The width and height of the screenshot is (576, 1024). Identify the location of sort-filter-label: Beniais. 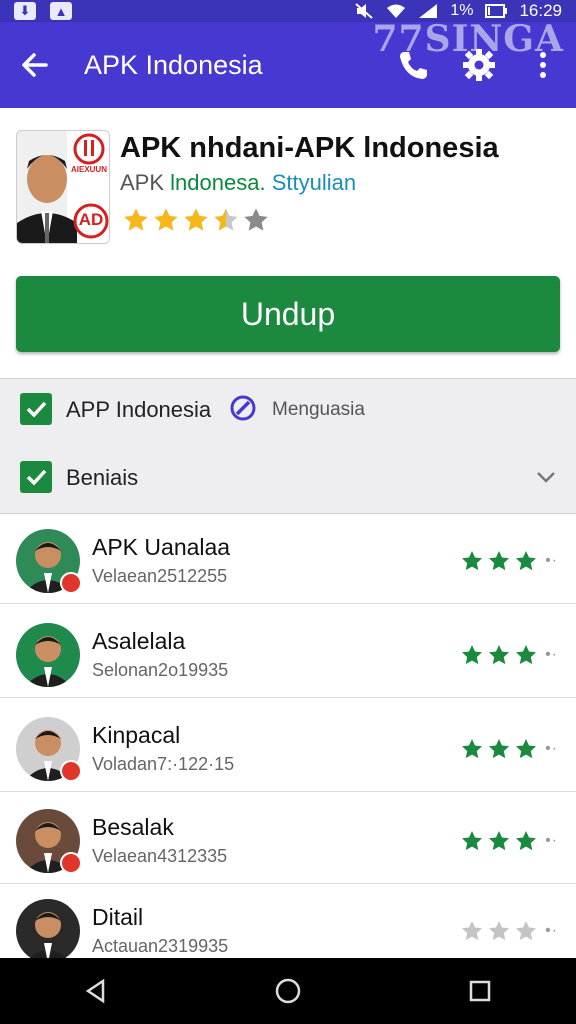
(102, 477).